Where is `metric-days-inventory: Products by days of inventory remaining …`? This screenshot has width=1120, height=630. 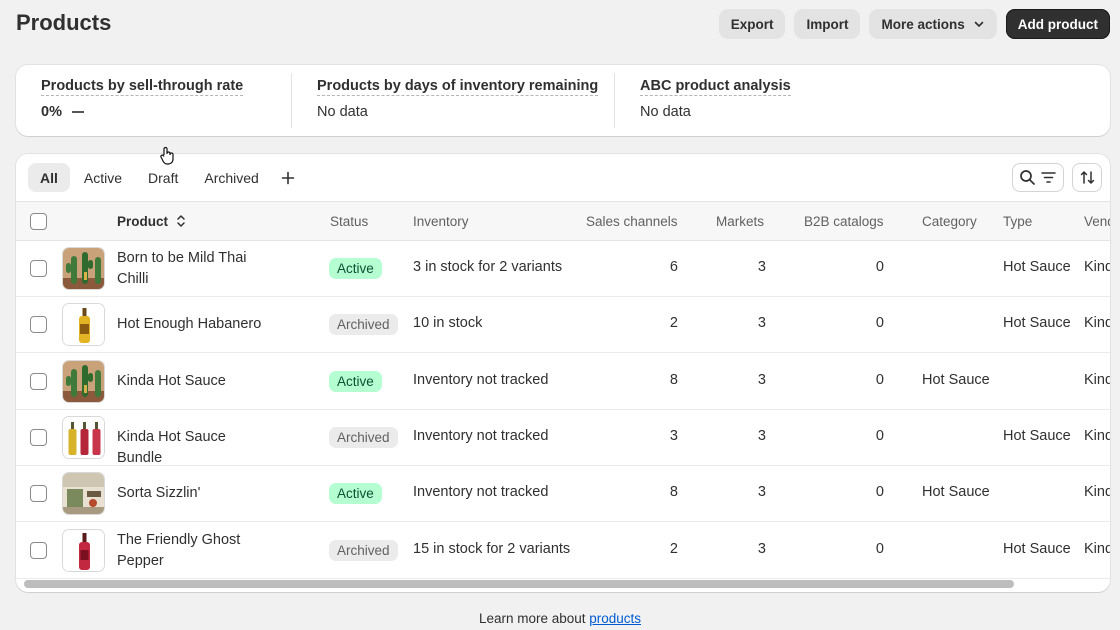
metric-days-inventory: Products by days of inventory remaining … is located at coordinates (458, 98).